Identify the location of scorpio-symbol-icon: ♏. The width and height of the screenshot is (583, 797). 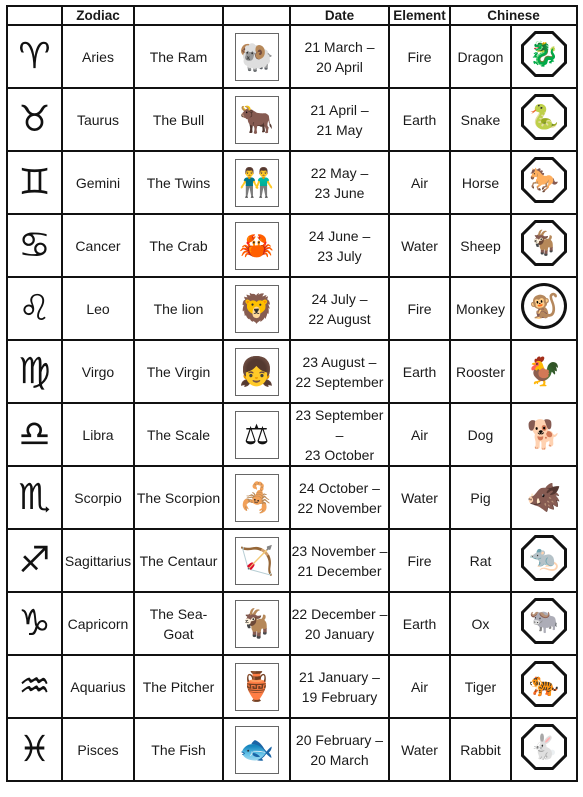
(34, 497).